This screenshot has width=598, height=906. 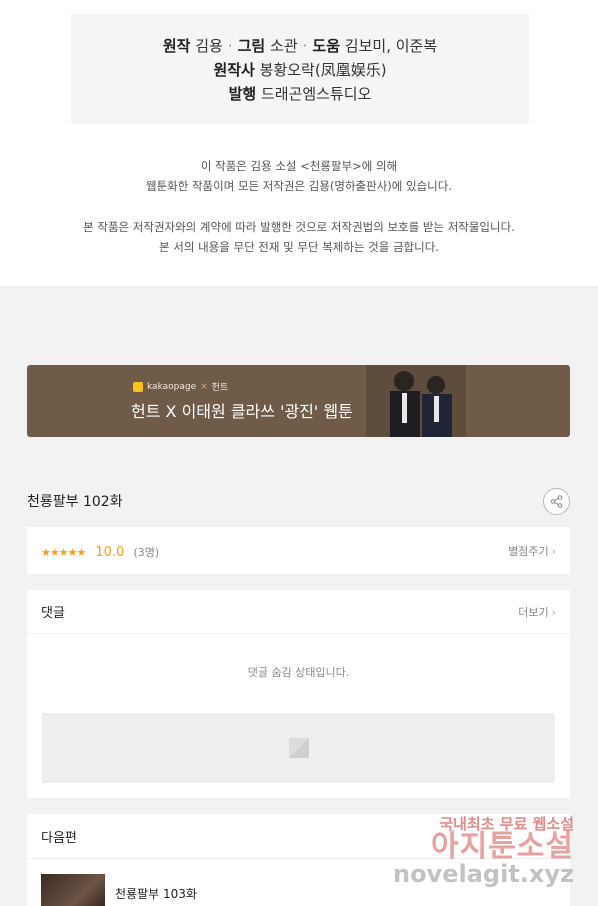 I want to click on assist-label: 도움, so click(x=326, y=46).